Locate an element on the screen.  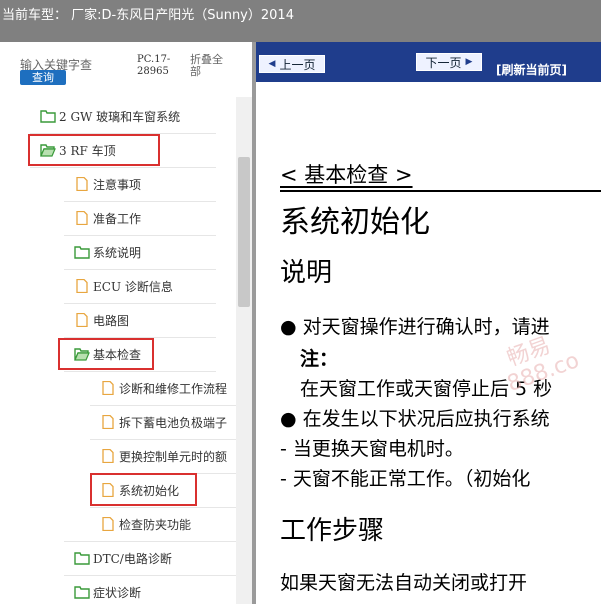
tree-item-dtc-circuit: DTC/电路诊断 is located at coordinates (123, 558).